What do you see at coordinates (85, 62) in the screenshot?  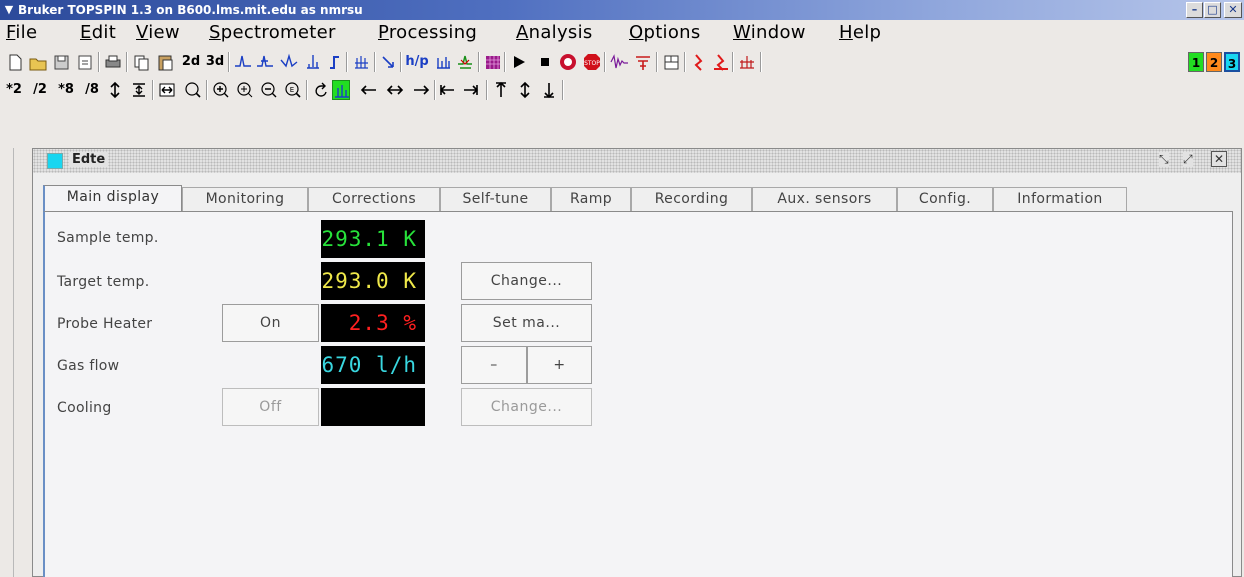 I see `save-as-icon` at bounding box center [85, 62].